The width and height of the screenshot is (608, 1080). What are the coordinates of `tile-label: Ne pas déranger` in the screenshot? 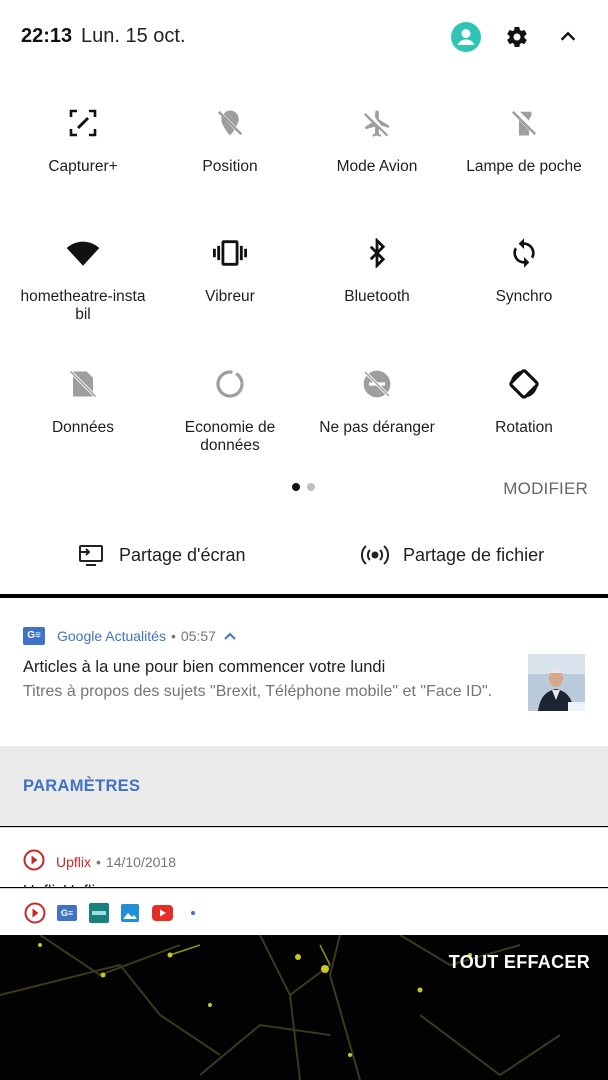 It's located at (377, 427).